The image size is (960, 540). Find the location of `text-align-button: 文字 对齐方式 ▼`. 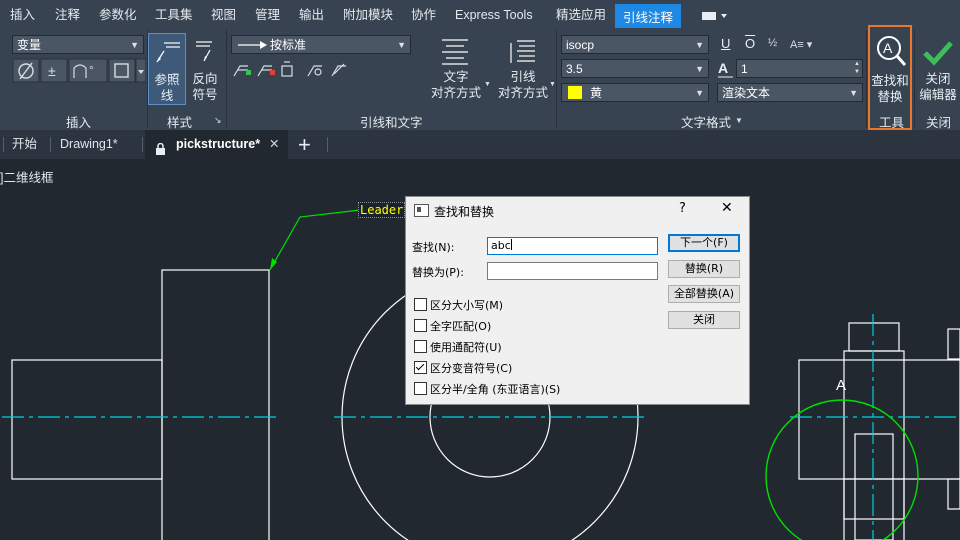

text-align-button: 文字 对齐方式 ▼ is located at coordinates (460, 69).